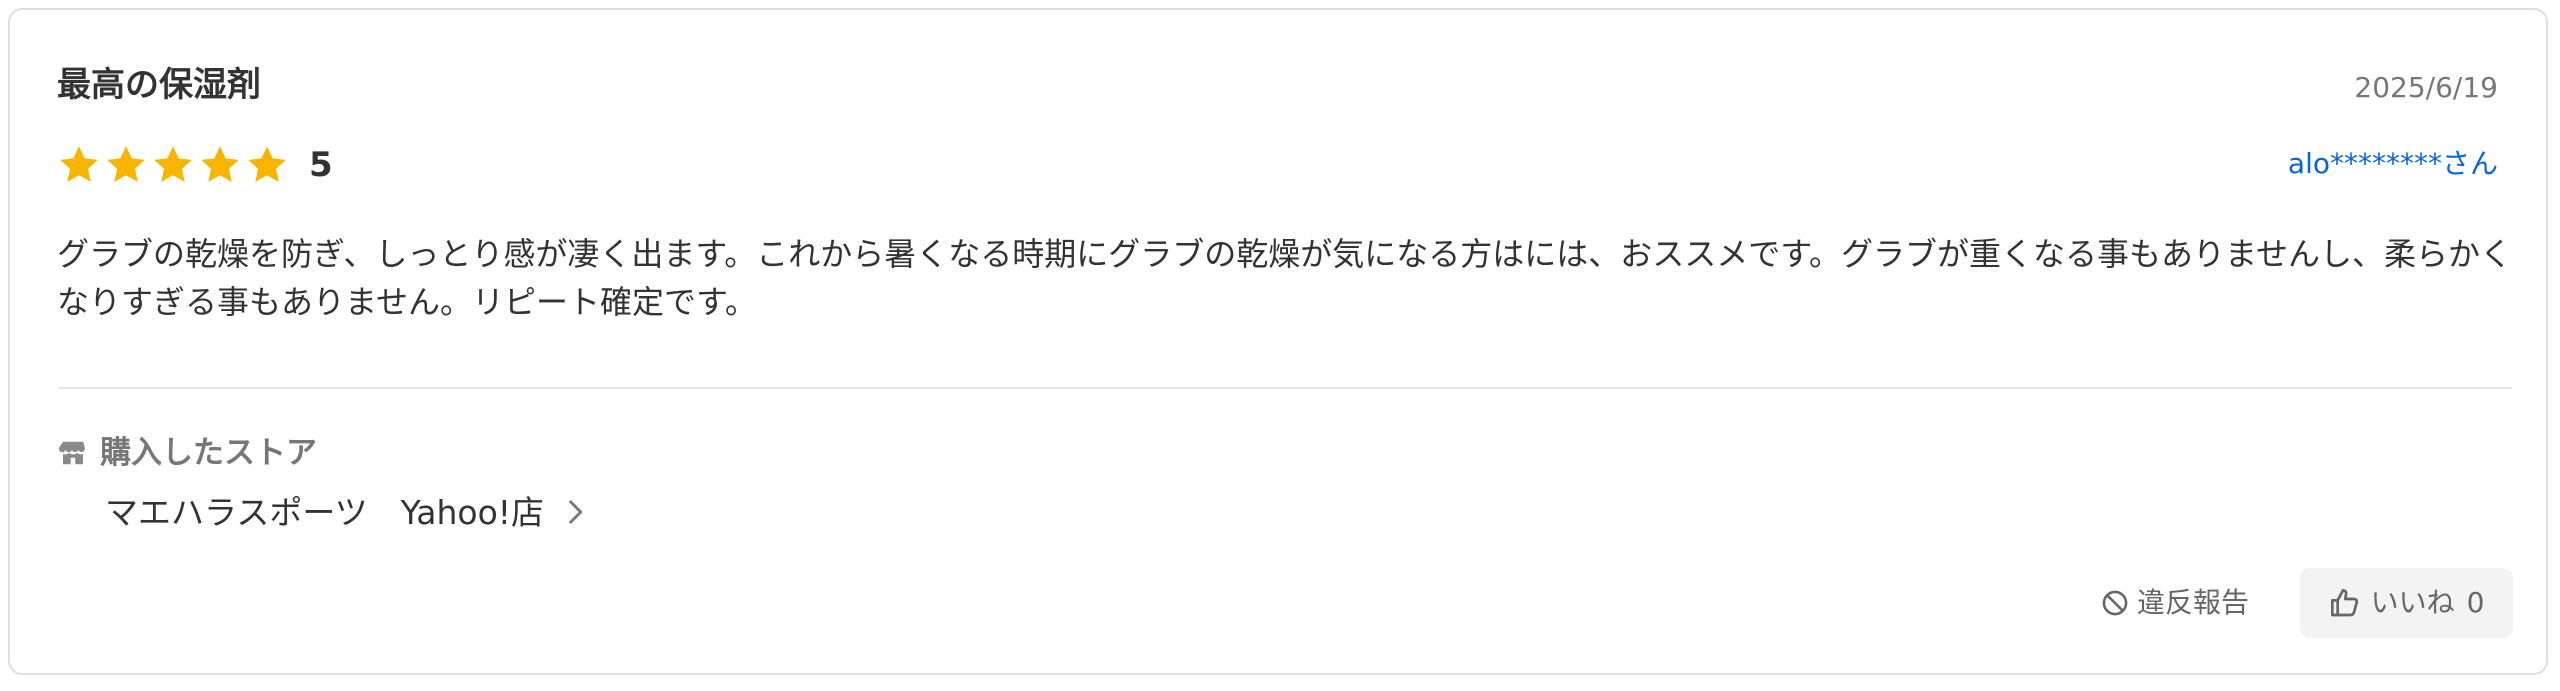 The width and height of the screenshot is (2560, 691). I want to click on rating: 5, so click(195, 165).